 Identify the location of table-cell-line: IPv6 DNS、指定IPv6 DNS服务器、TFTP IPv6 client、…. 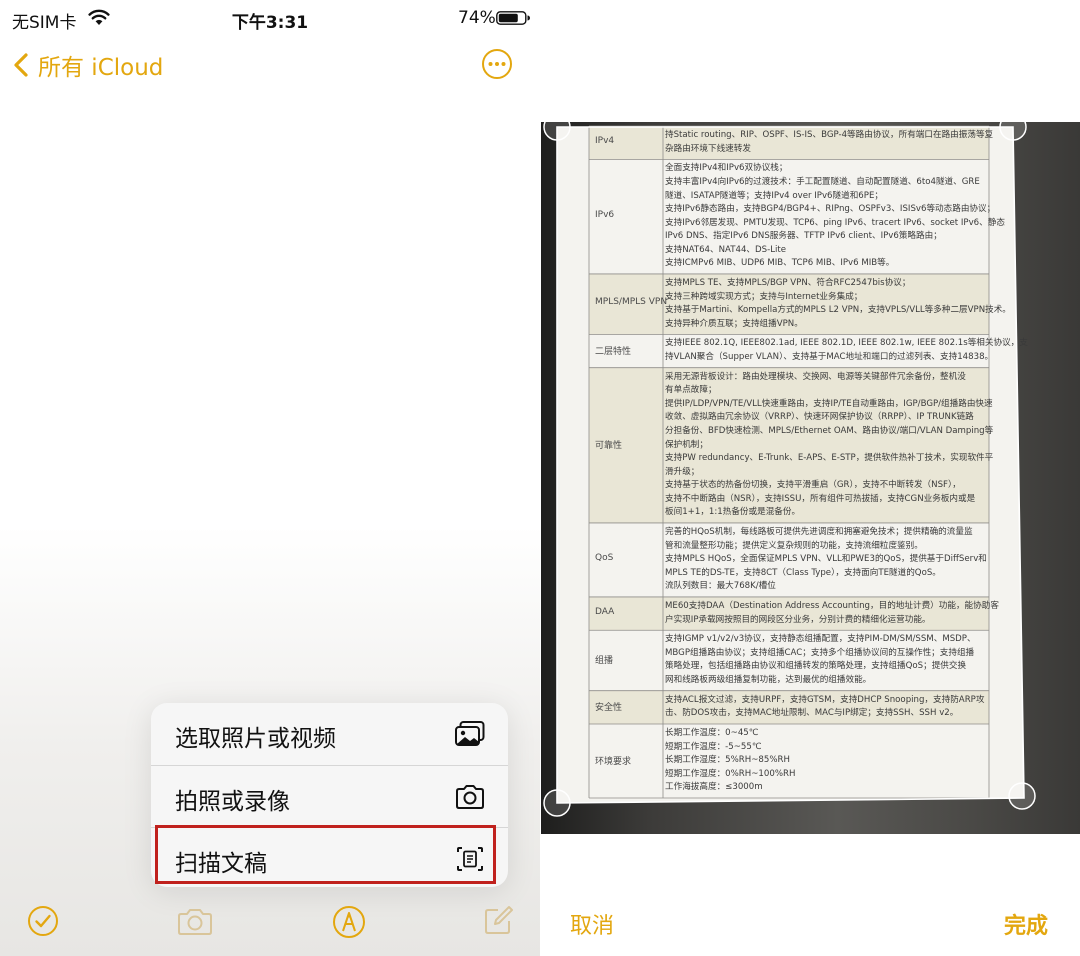
(803, 236).